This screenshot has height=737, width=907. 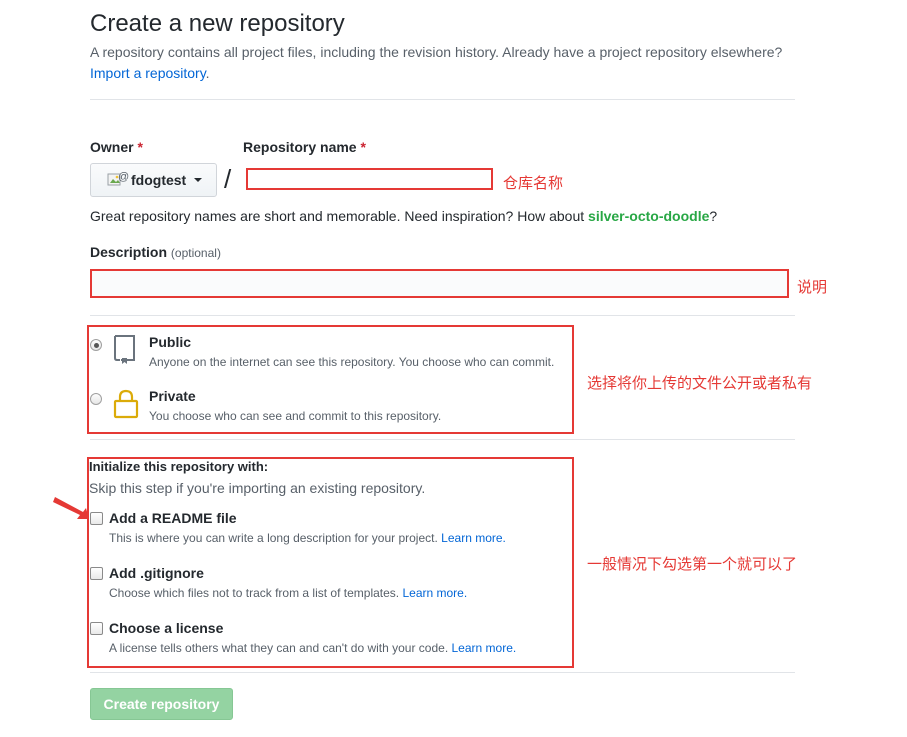 I want to click on public-radio, so click(x=96, y=345).